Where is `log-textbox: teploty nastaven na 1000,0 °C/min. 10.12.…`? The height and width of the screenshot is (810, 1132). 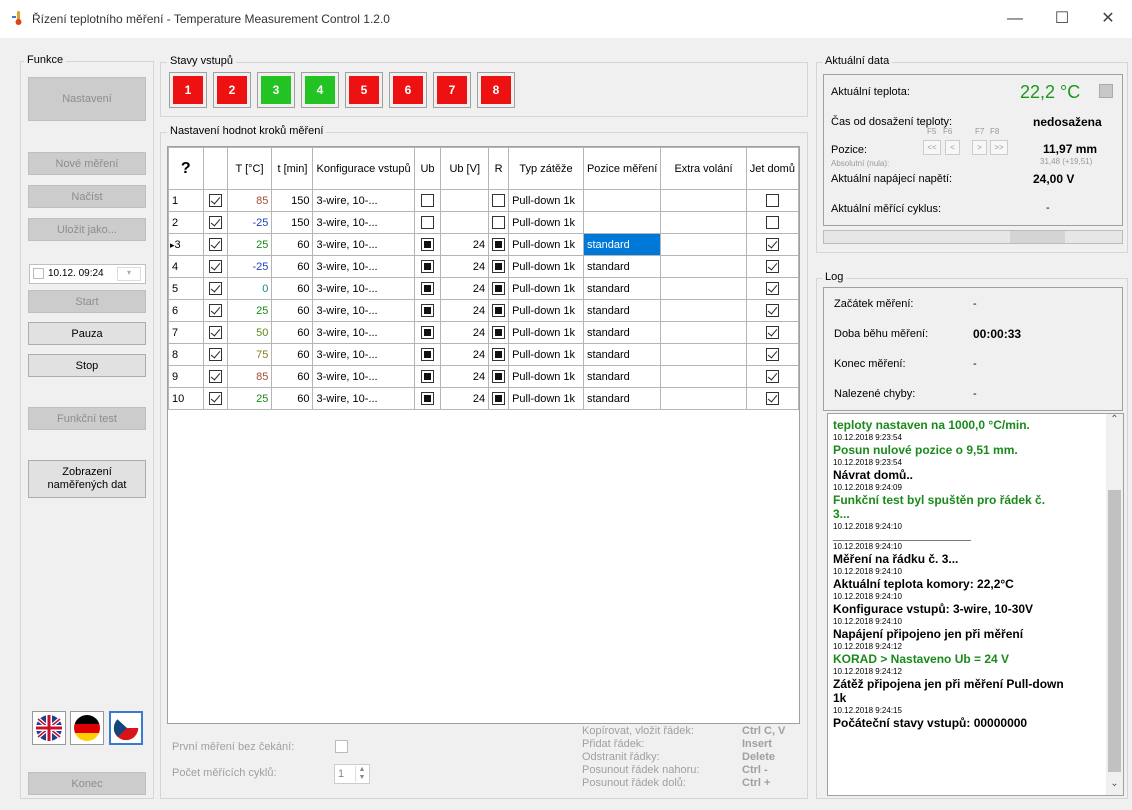
log-textbox: teploty nastaven na 1000,0 °C/min. 10.12.… is located at coordinates (975, 604).